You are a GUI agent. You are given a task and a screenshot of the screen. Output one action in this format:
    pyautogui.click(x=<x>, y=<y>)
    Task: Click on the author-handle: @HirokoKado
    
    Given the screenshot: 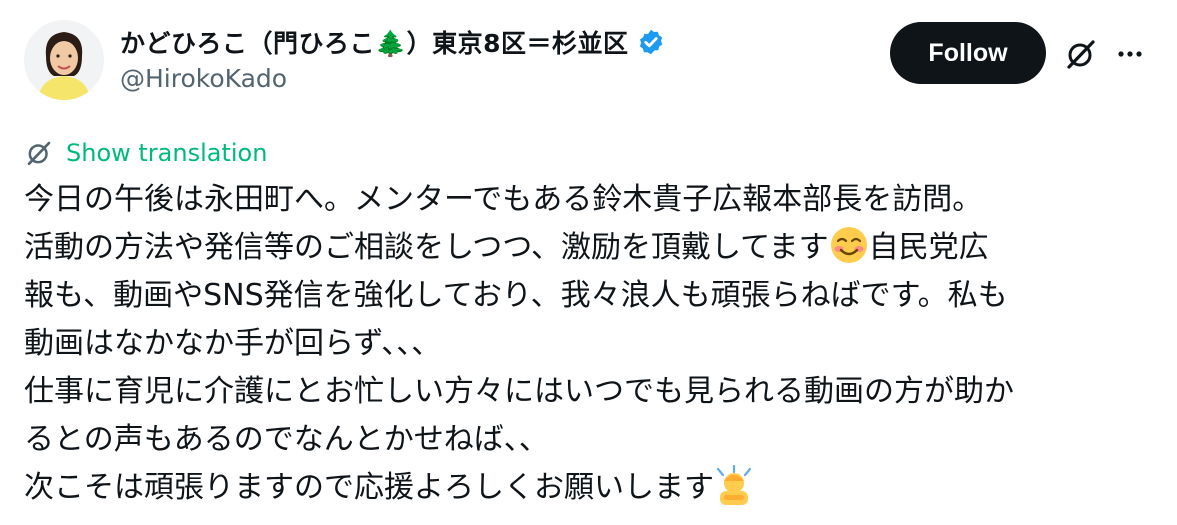 What is the action you would take?
    pyautogui.click(x=203, y=78)
    